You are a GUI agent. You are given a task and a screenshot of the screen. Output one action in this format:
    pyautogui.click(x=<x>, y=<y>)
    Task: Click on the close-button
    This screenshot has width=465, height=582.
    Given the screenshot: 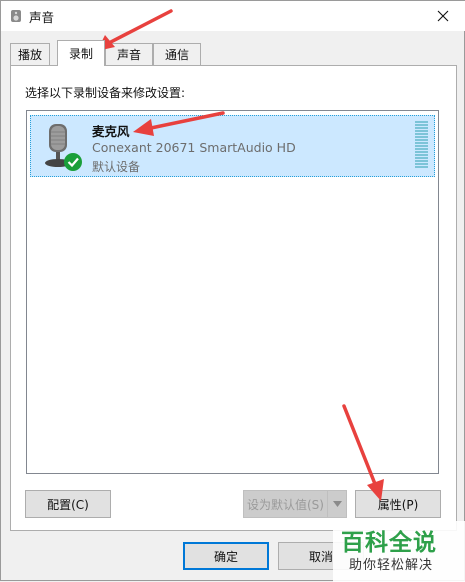 What is the action you would take?
    pyautogui.click(x=442, y=16)
    